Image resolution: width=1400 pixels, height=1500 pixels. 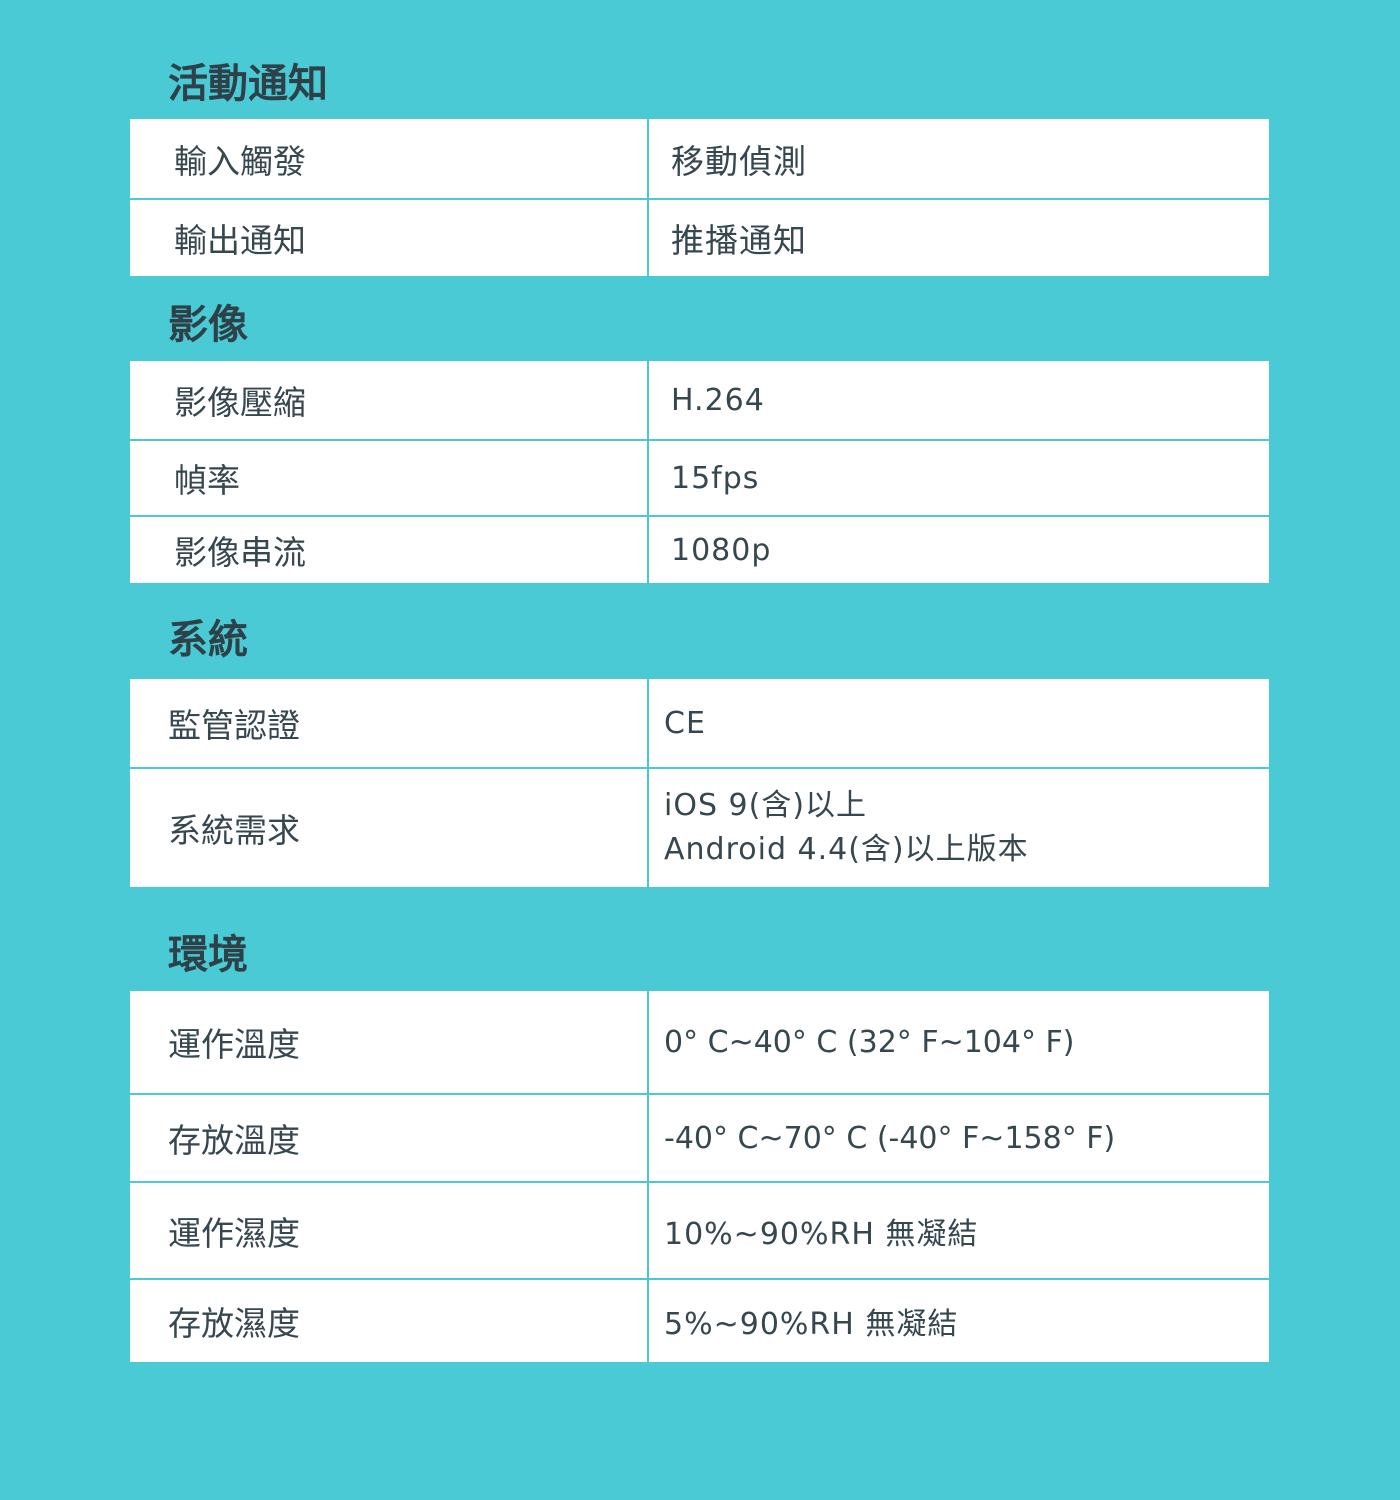 I want to click on table-row: 影像壓縮 H.264, so click(x=699, y=400).